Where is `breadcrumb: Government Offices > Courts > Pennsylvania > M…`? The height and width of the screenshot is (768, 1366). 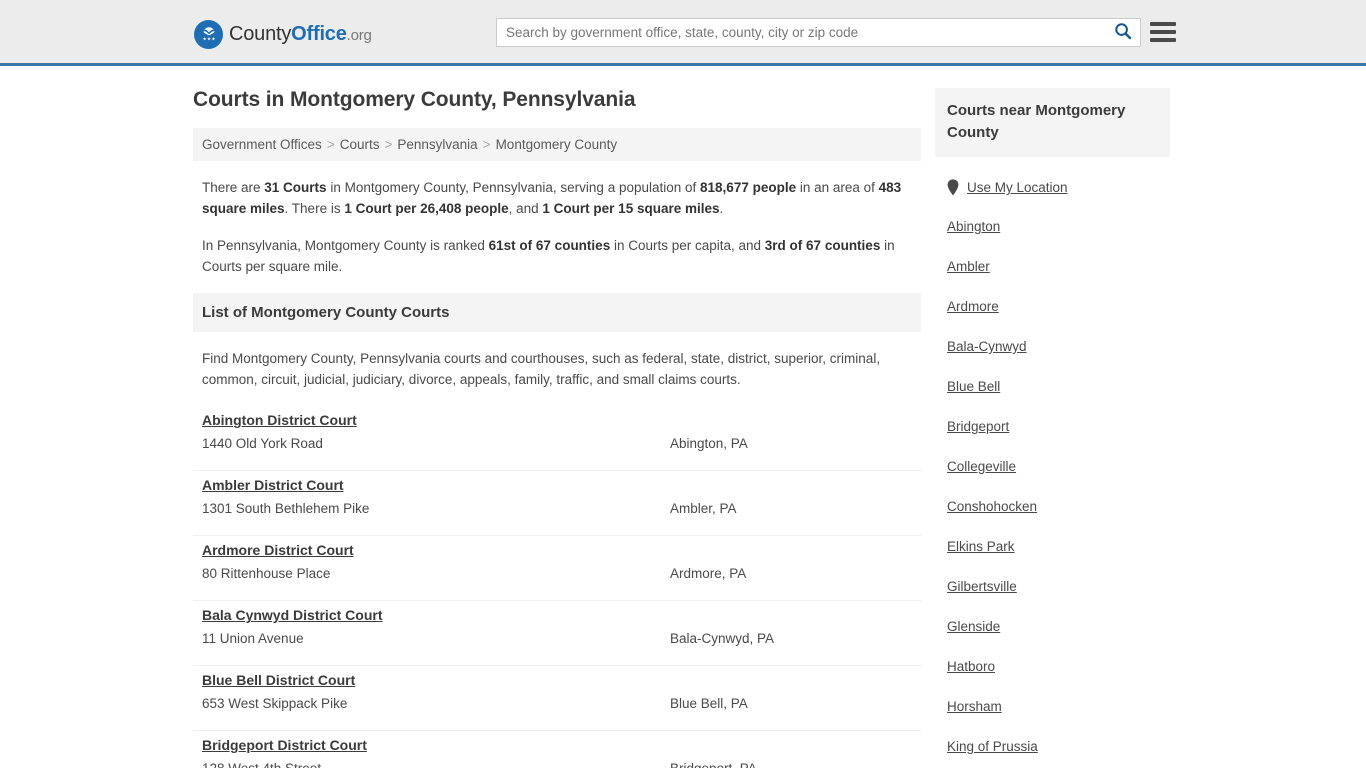
breadcrumb: Government Offices > Courts > Pennsylvania > M… is located at coordinates (557, 144).